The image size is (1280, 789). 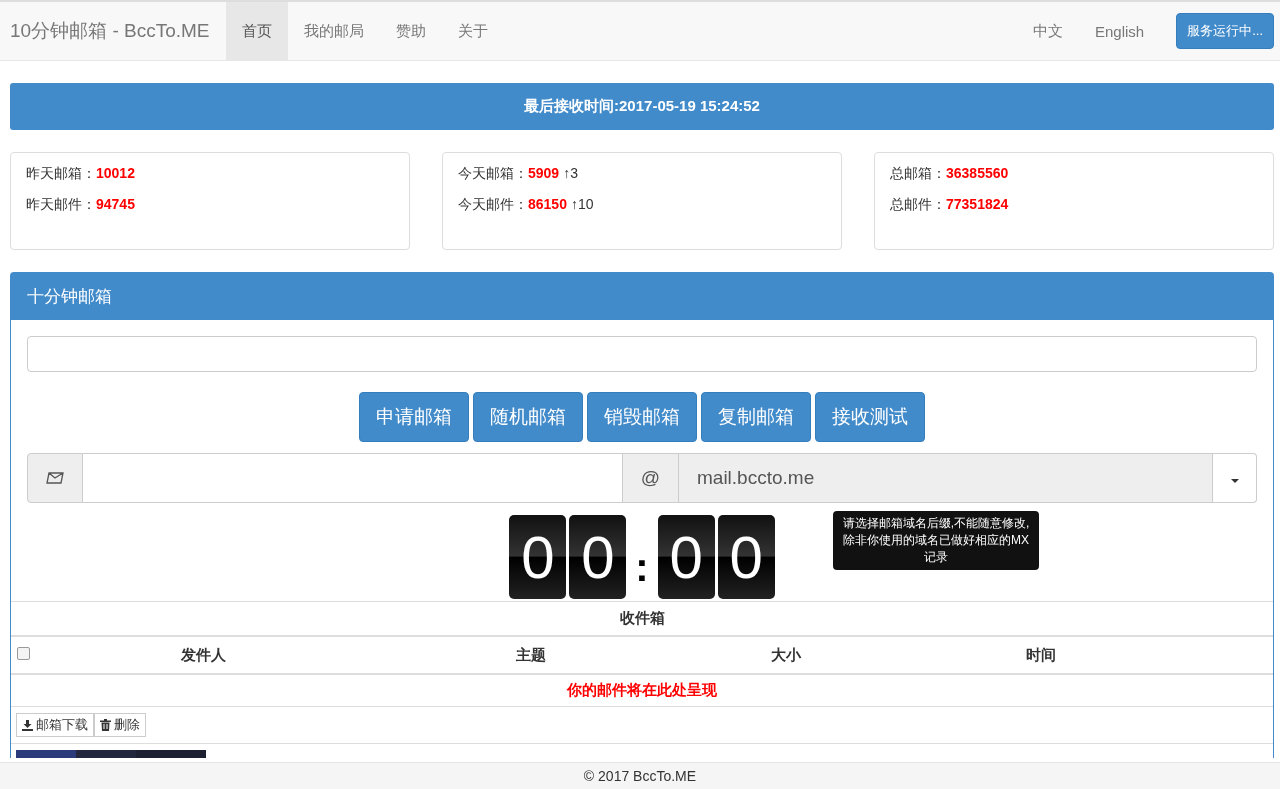 What do you see at coordinates (756, 417) in the screenshot?
I see `action-button: 复制邮箱` at bounding box center [756, 417].